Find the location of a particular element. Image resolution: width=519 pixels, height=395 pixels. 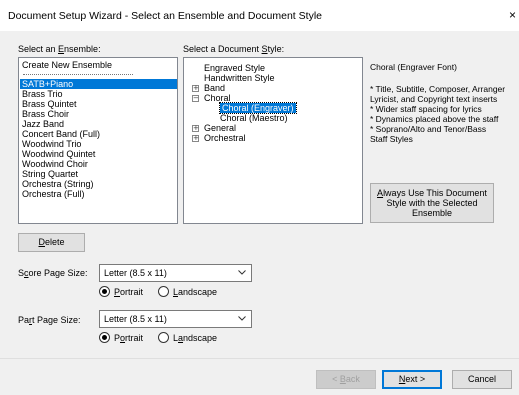

close-icon: × is located at coordinates (512, 15).